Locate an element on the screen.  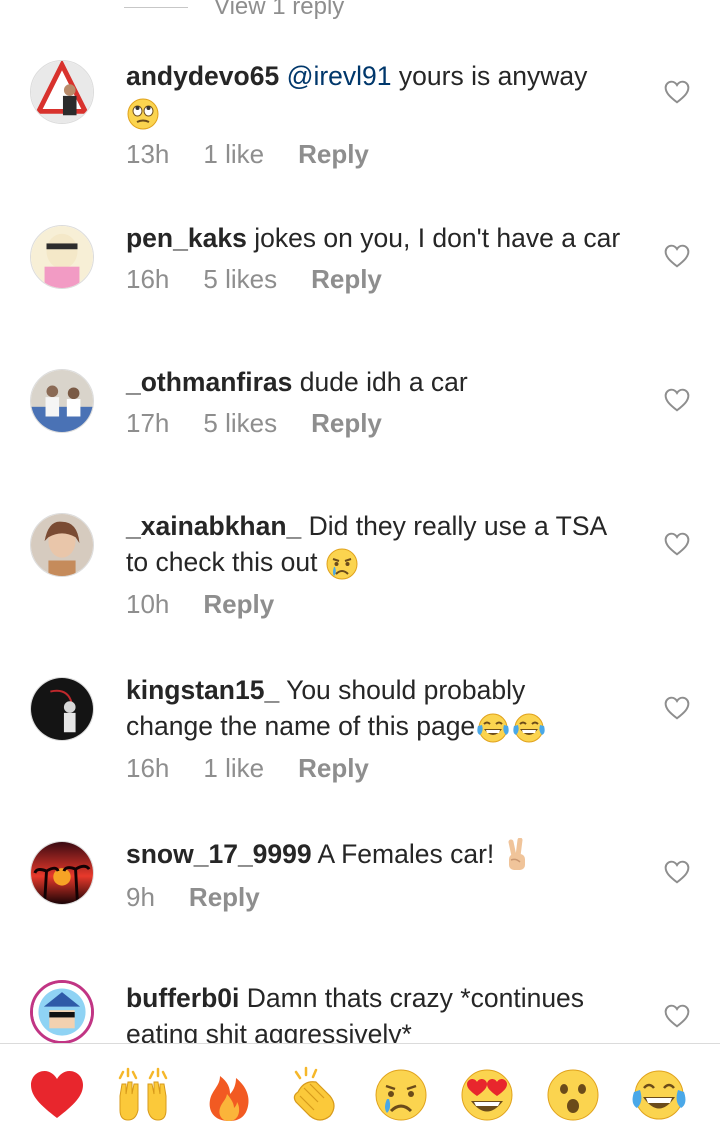
comment-username: pen_kaks is located at coordinates (186, 238).